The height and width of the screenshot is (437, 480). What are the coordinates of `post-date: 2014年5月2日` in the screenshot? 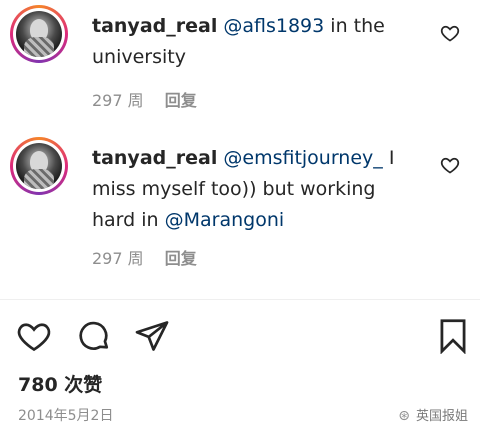 It's located at (66, 416).